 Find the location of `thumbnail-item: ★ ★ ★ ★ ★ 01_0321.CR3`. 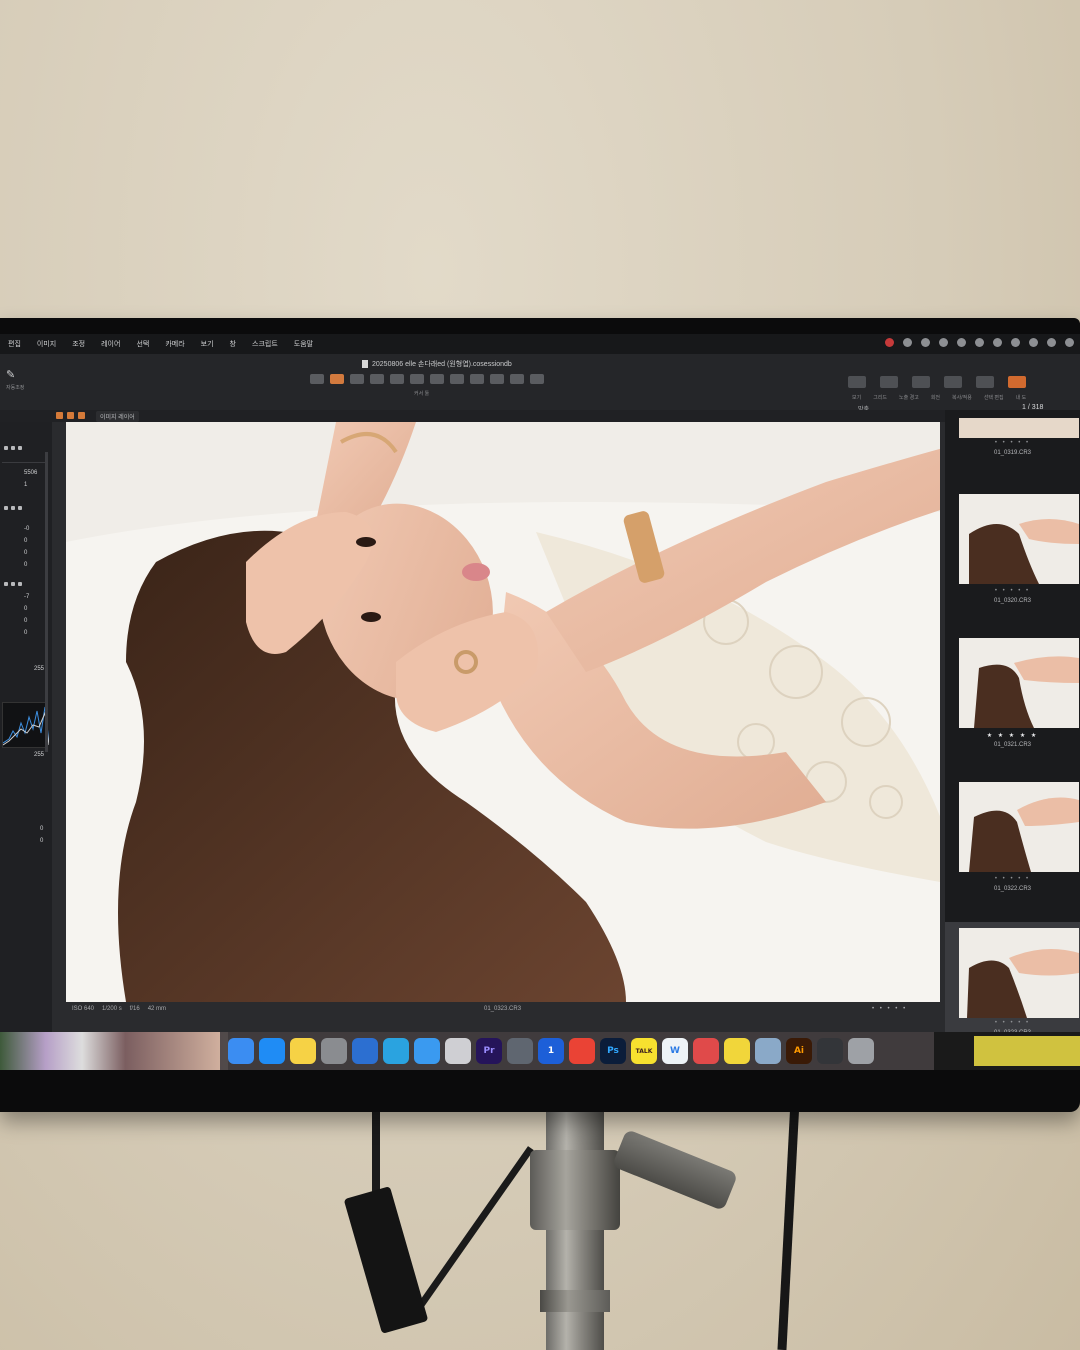

thumbnail-item: ★ ★ ★ ★ ★ 01_0321.CR3 is located at coordinates (1012, 710).